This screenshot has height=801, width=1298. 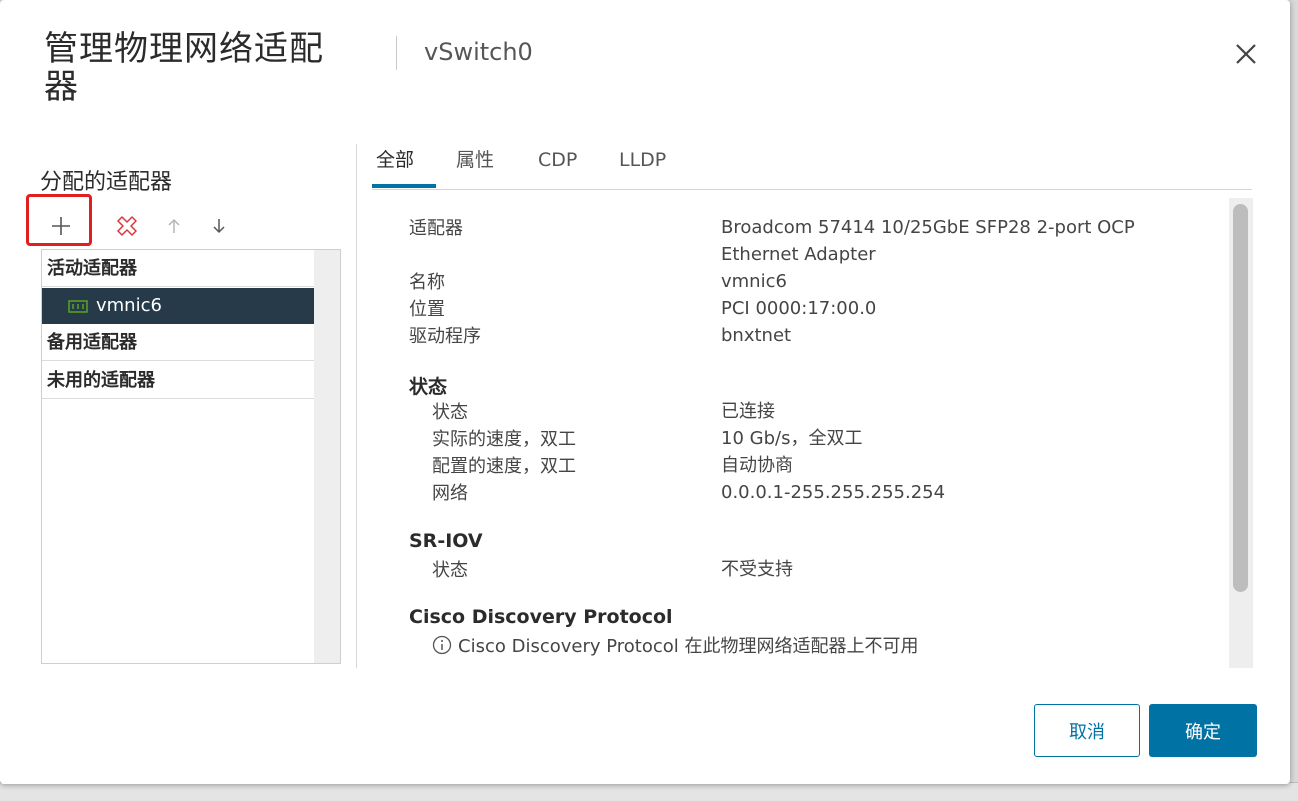 I want to click on status-label: 状态, so click(x=450, y=412).